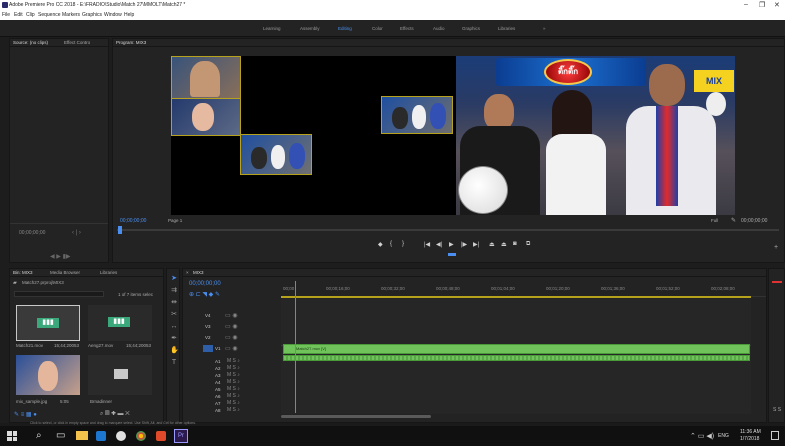  What do you see at coordinates (516, 297) in the screenshot?
I see `work-area-bar` at bounding box center [516, 297].